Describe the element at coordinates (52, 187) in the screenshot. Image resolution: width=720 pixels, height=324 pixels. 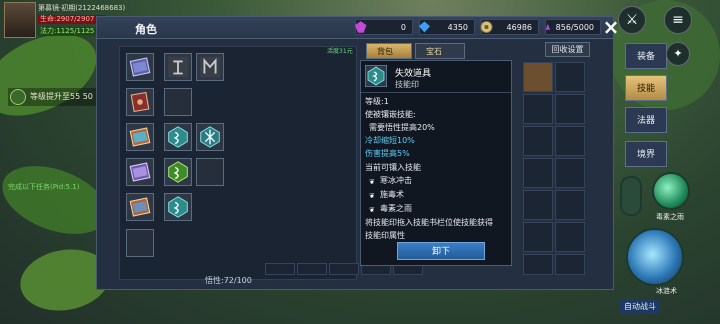
I see `quest-tracker-green: 完成以下任务(Pid:5.1)` at that location.